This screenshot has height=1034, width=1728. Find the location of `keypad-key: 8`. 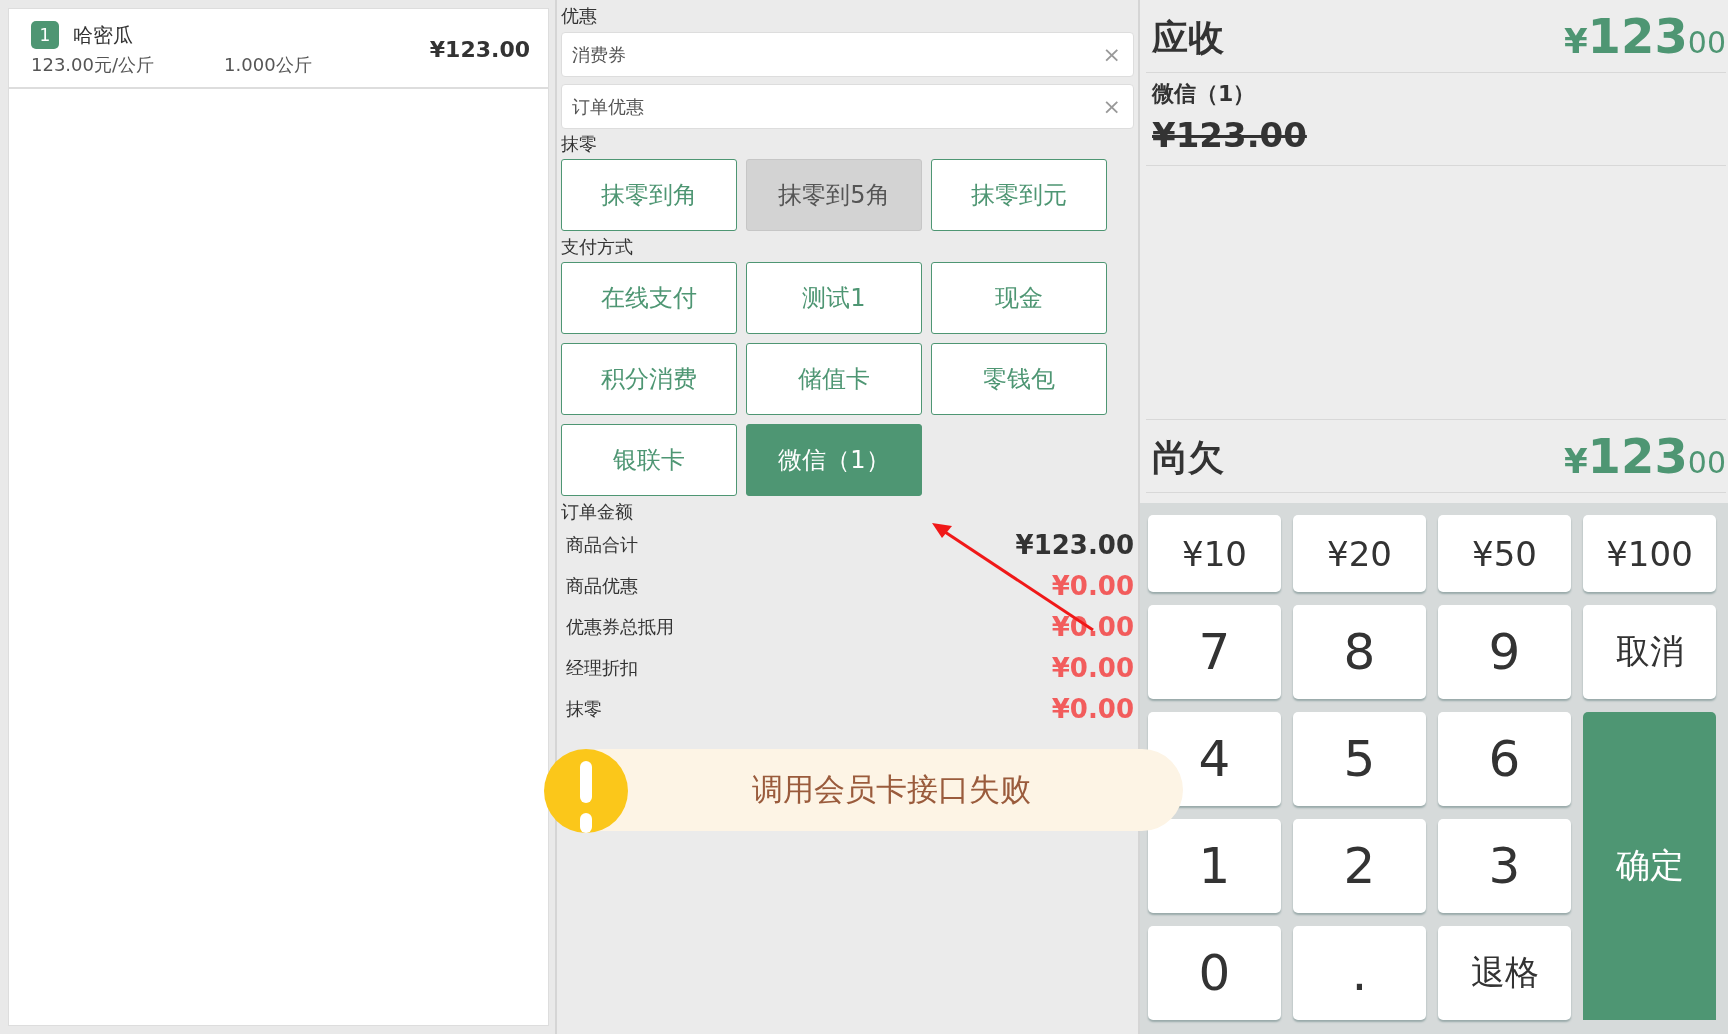

keypad-key: 8 is located at coordinates (1359, 652).